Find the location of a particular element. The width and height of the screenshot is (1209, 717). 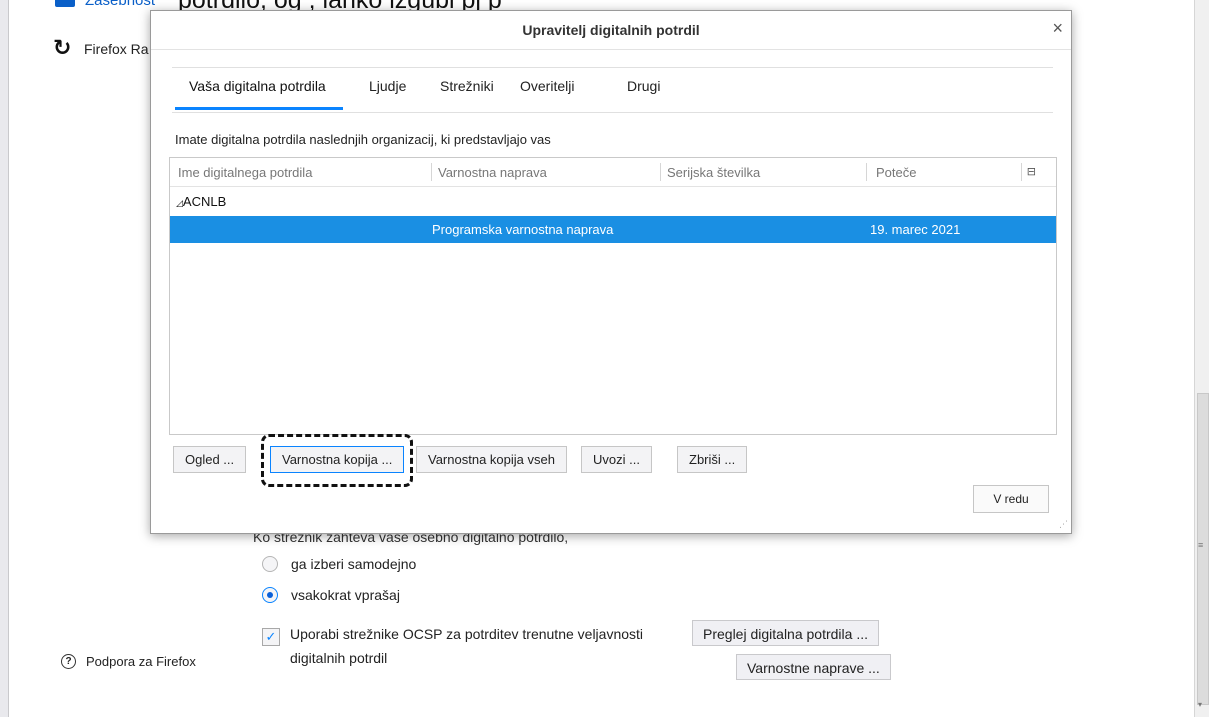

help-icon: ? is located at coordinates (68, 661).